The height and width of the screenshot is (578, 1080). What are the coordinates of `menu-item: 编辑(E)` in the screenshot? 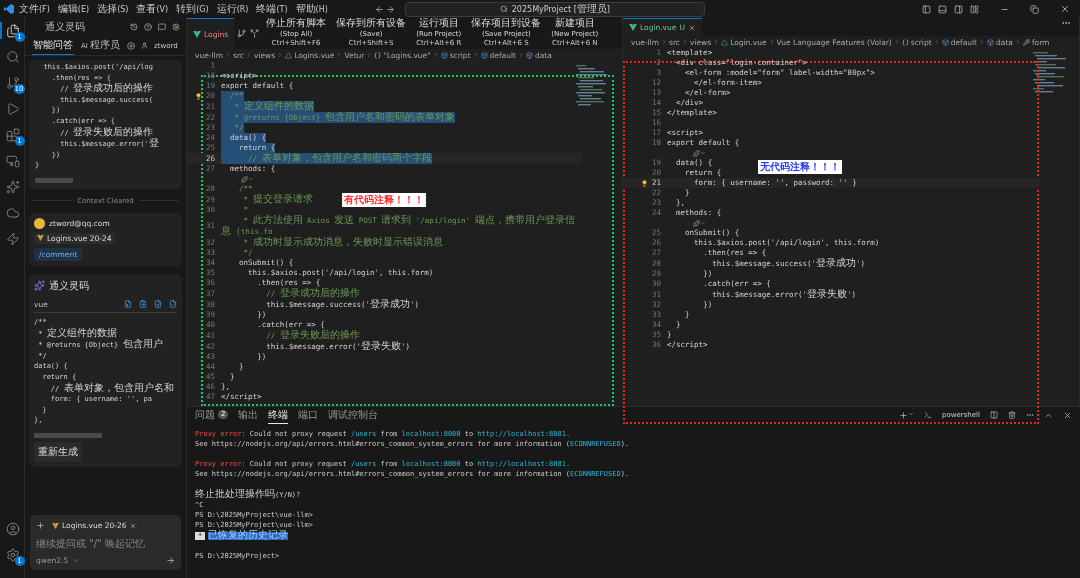 It's located at (73, 9).